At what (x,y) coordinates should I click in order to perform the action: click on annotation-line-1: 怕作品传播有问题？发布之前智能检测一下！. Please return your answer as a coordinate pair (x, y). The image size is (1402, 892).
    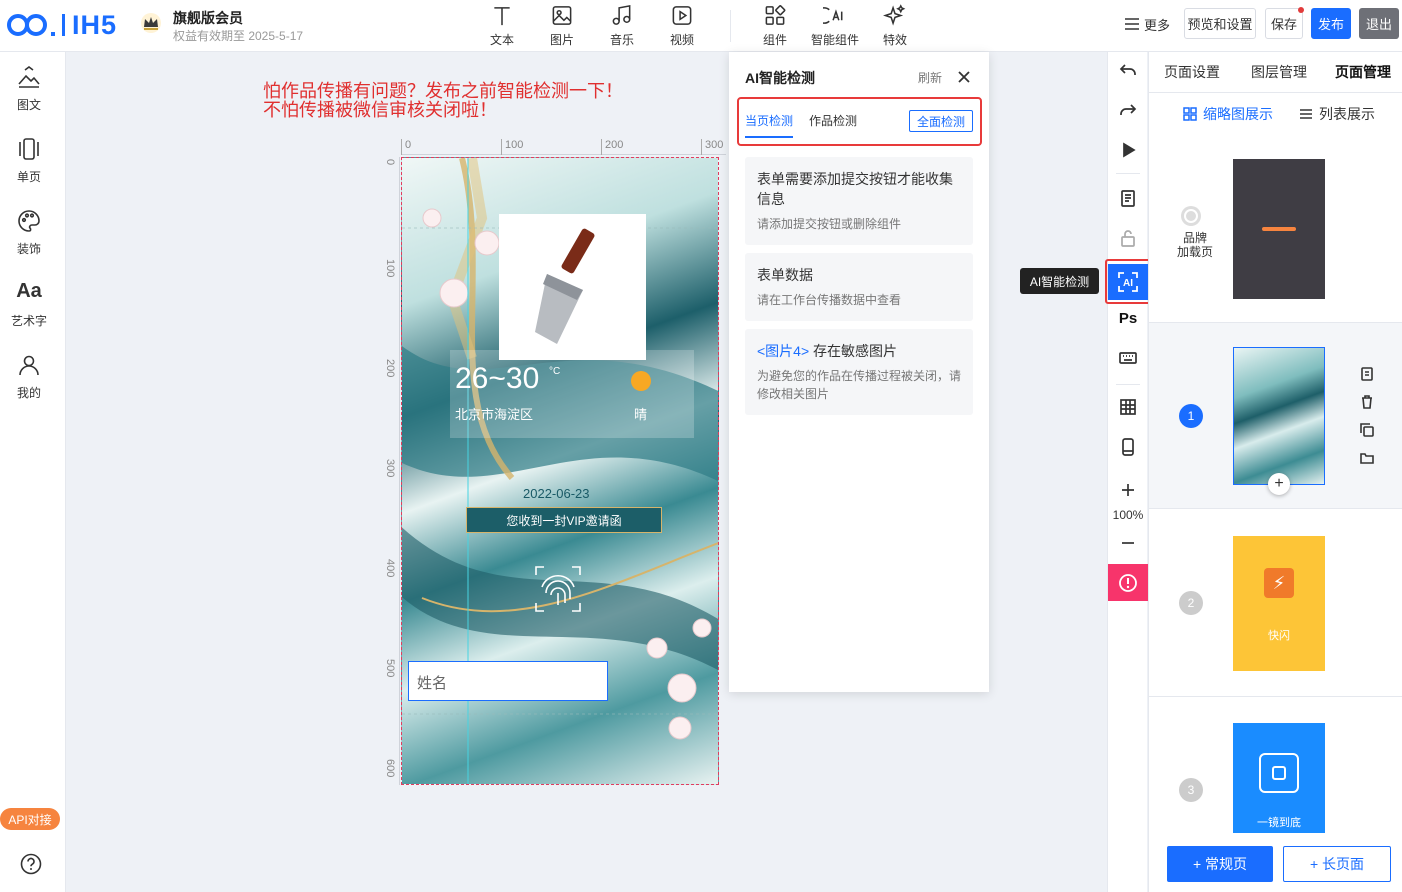
    Looking at the image, I should click on (443, 91).